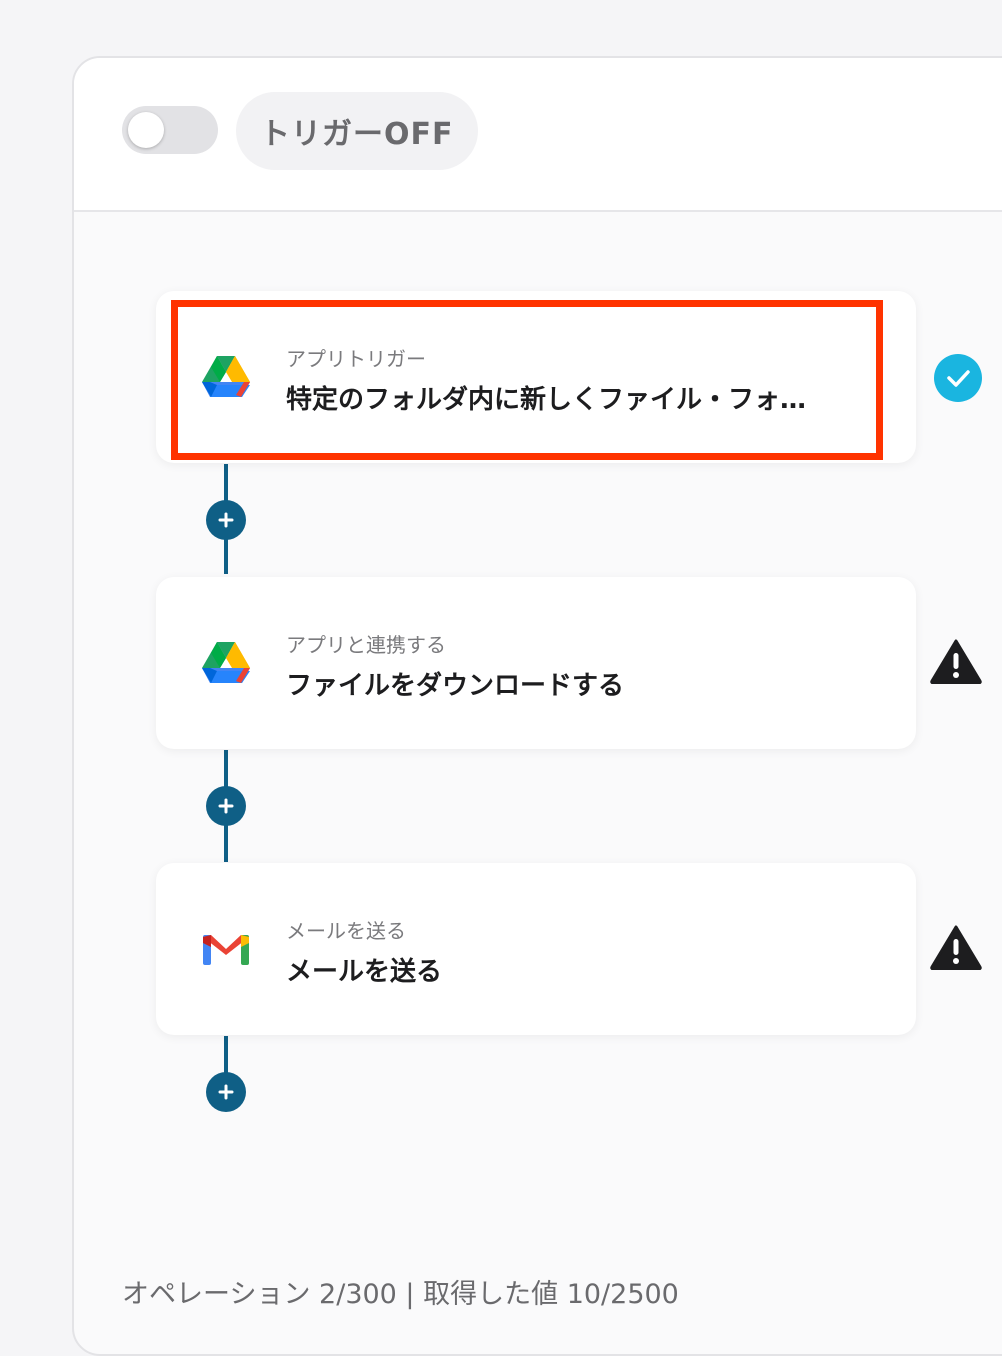 This screenshot has width=1002, height=1356. What do you see at coordinates (356, 359) in the screenshot?
I see `step-type-label: アプリトリガー` at bounding box center [356, 359].